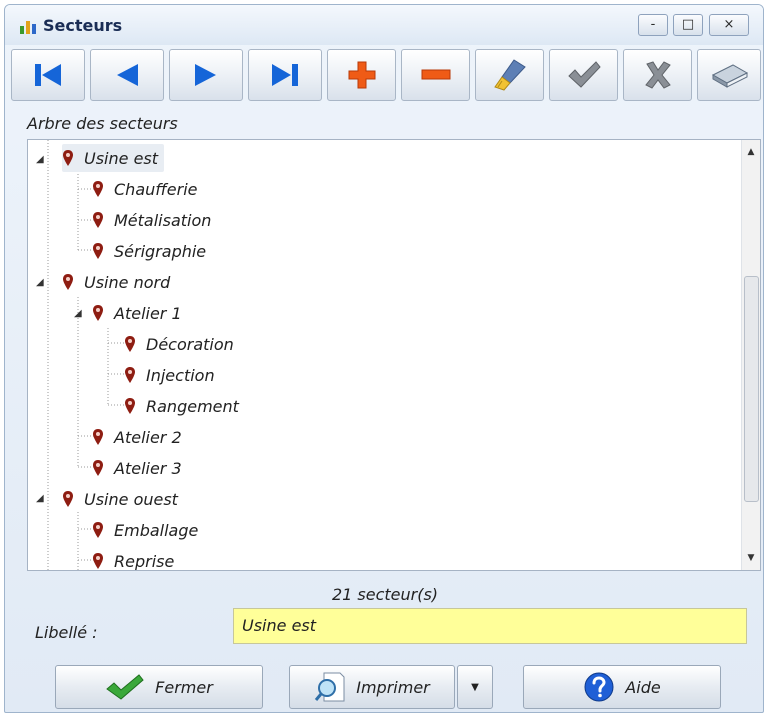 This screenshot has width=770, height=717. What do you see at coordinates (83, 25) in the screenshot?
I see `window-title: Secteurs` at bounding box center [83, 25].